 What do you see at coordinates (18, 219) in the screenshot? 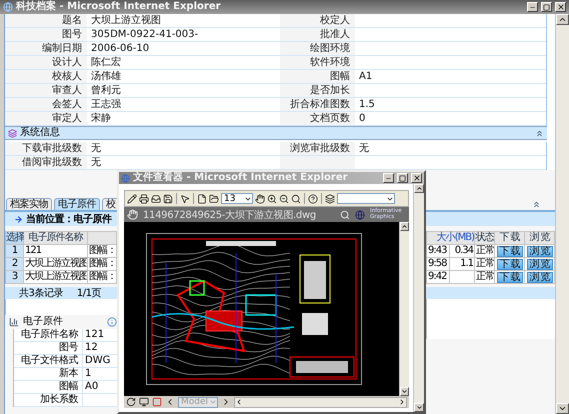
I see `arrow-icon` at bounding box center [18, 219].